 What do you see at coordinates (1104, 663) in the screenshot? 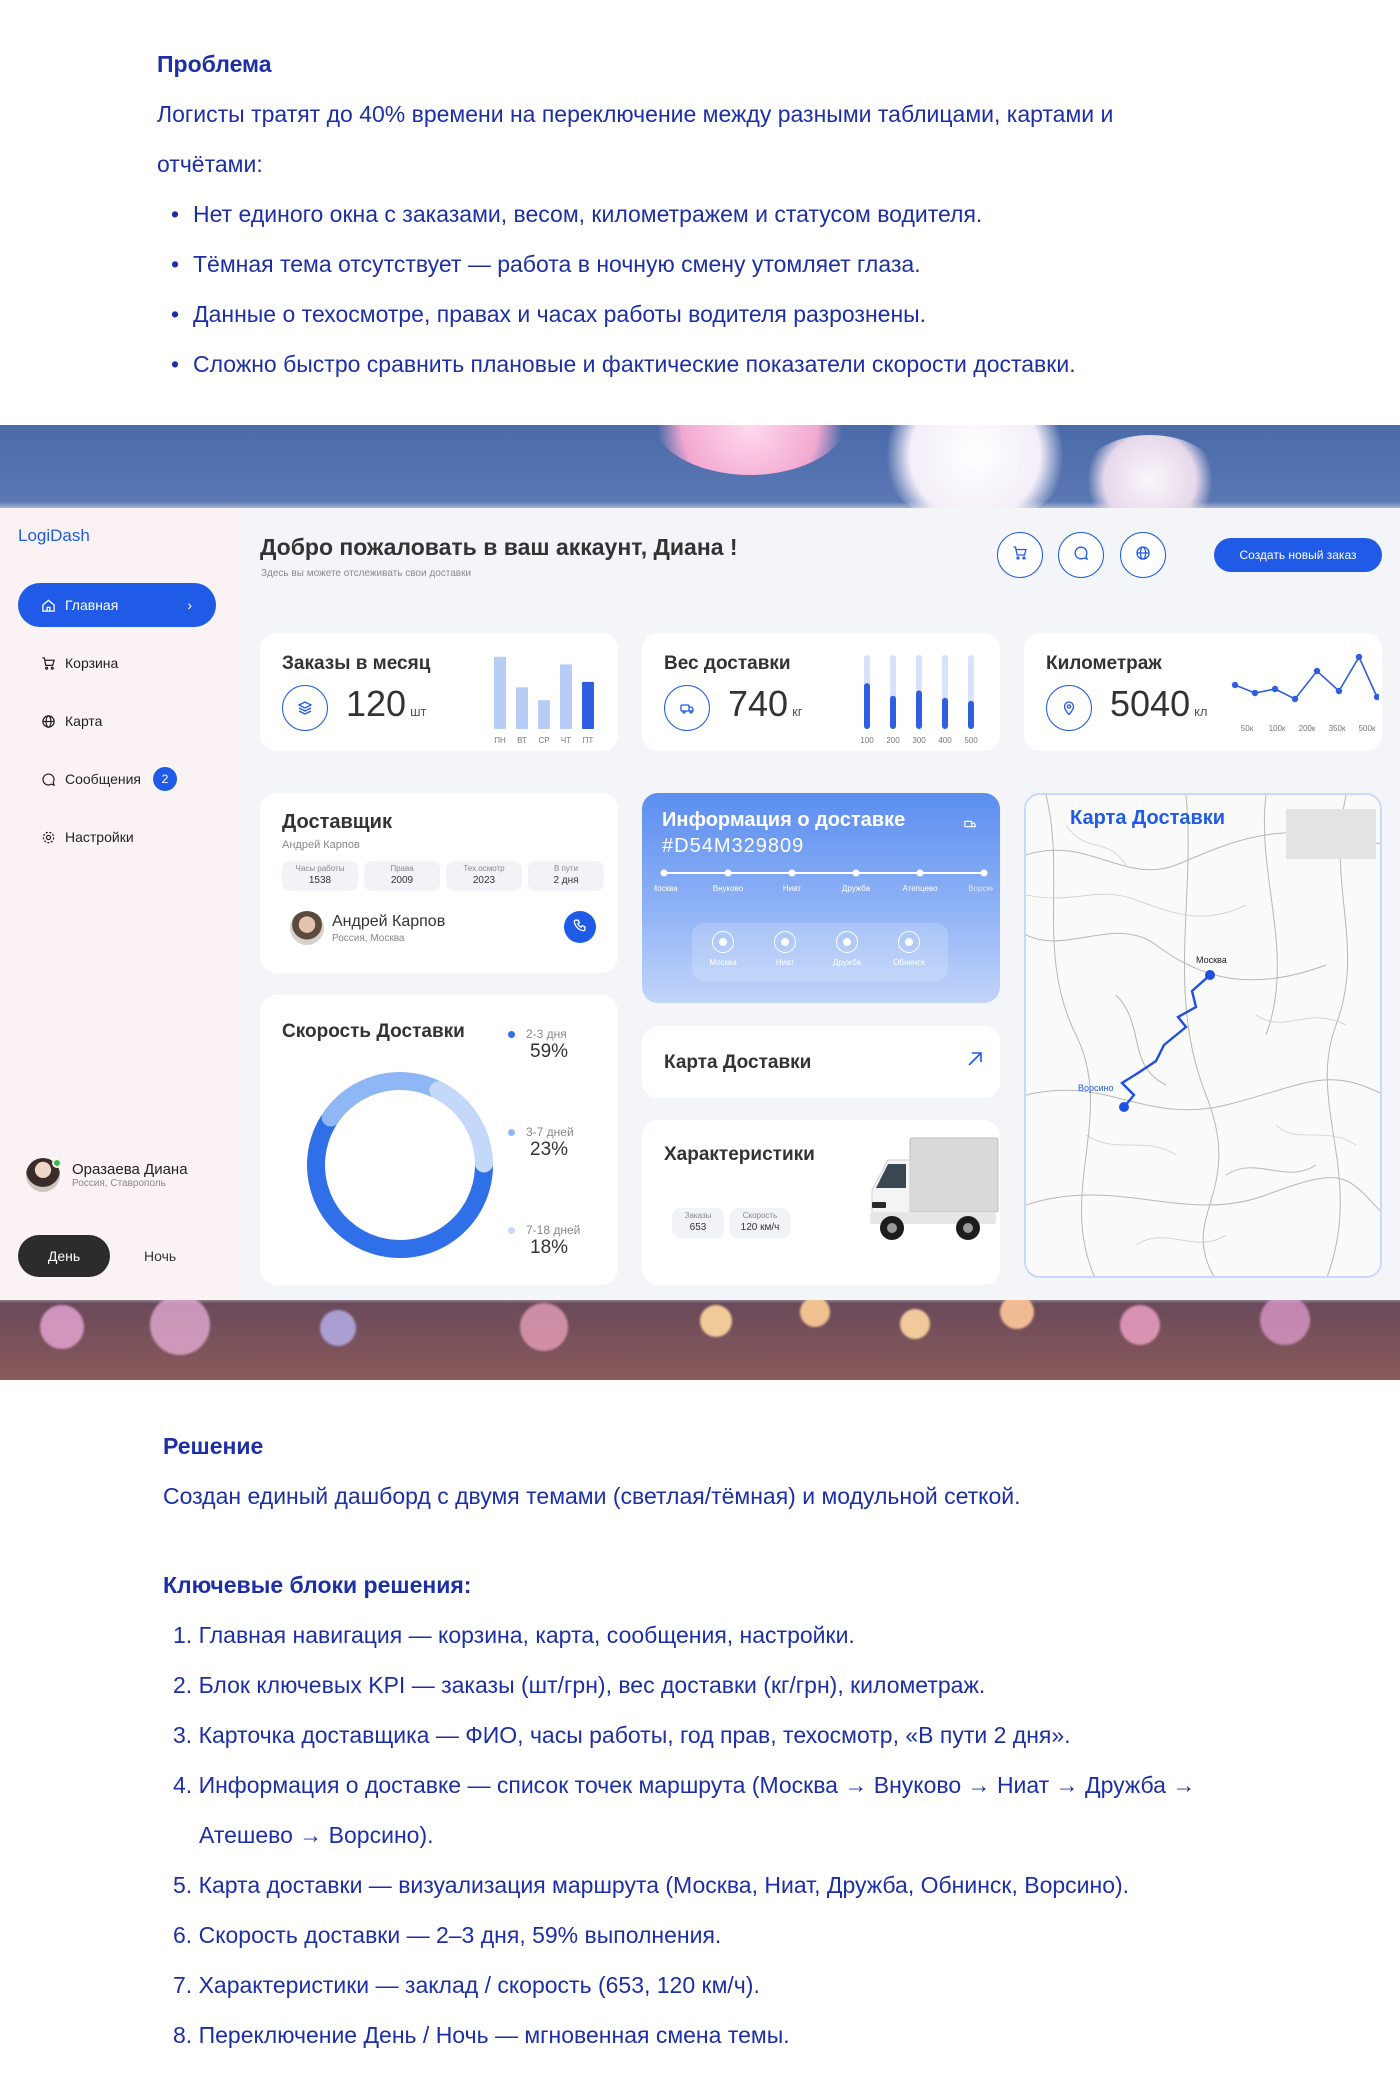
I see `kpi-mileage-label: Километраж` at bounding box center [1104, 663].